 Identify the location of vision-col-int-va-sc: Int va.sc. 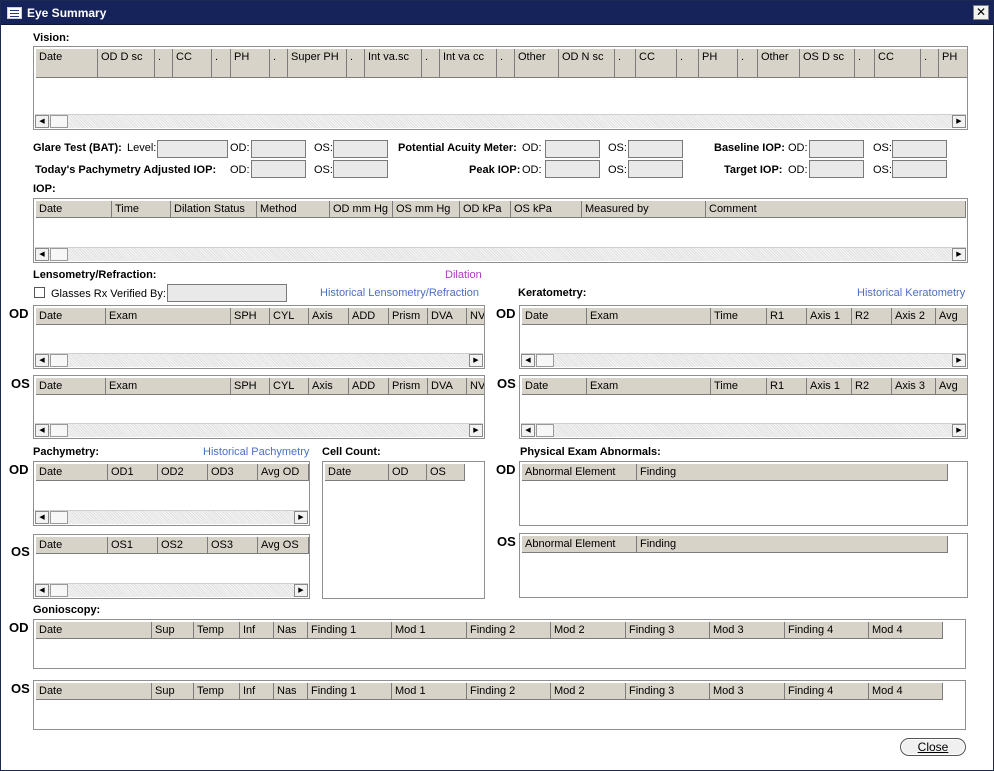
(393, 63).